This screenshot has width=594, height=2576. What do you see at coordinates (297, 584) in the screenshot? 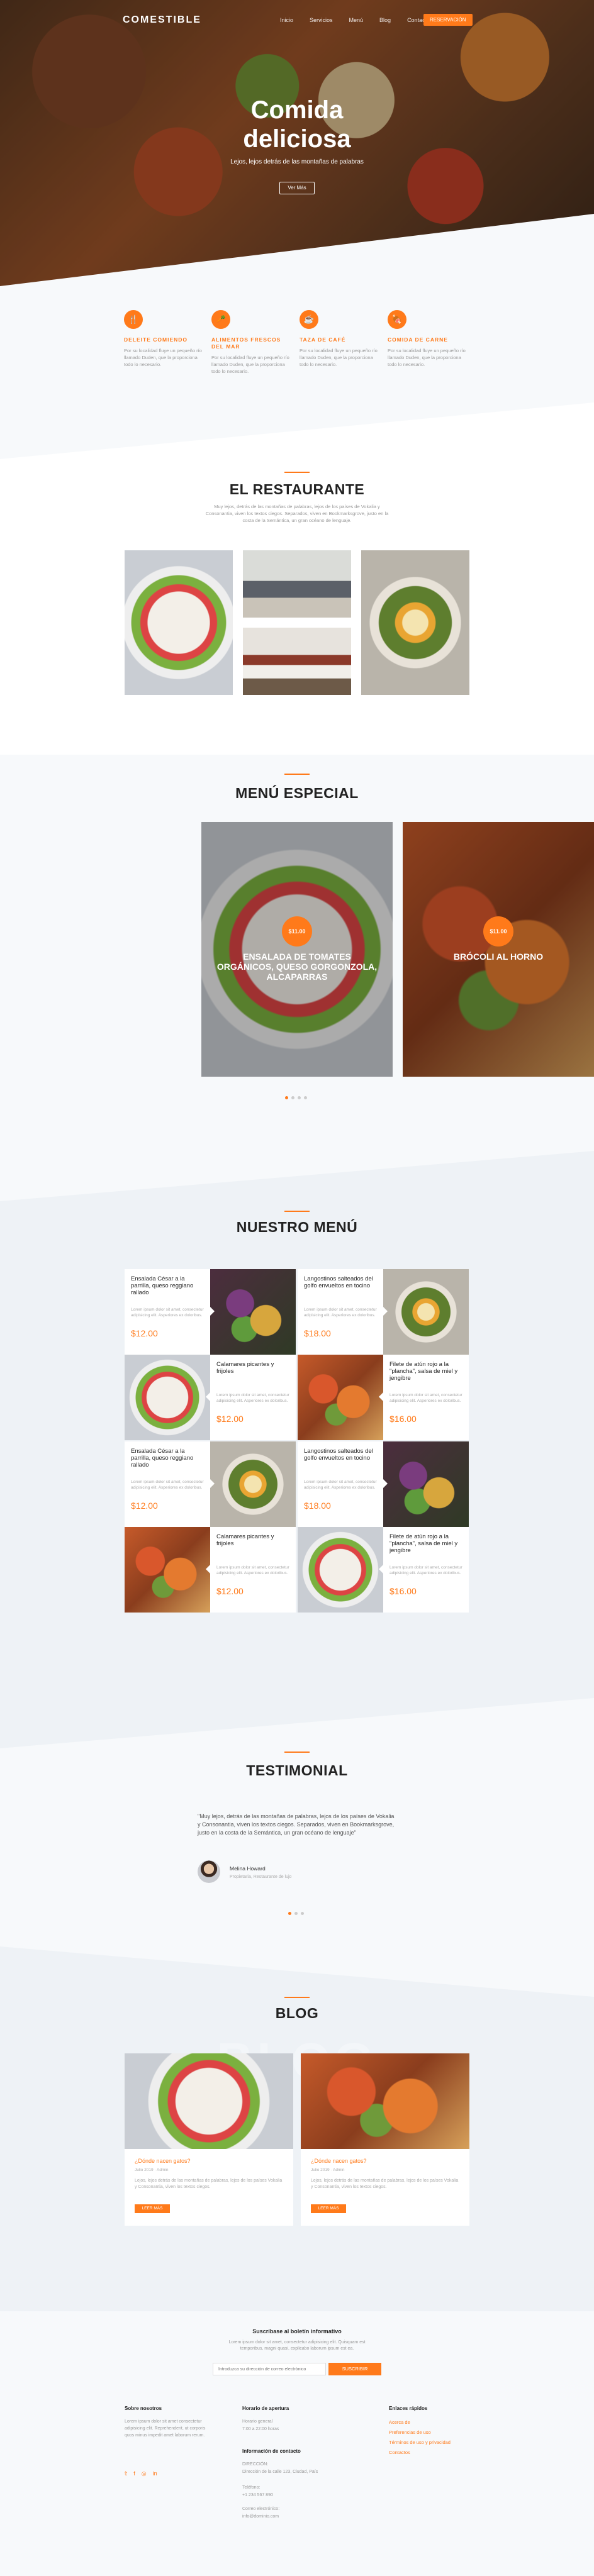
I see `restaurant-photo-interior` at bounding box center [297, 584].